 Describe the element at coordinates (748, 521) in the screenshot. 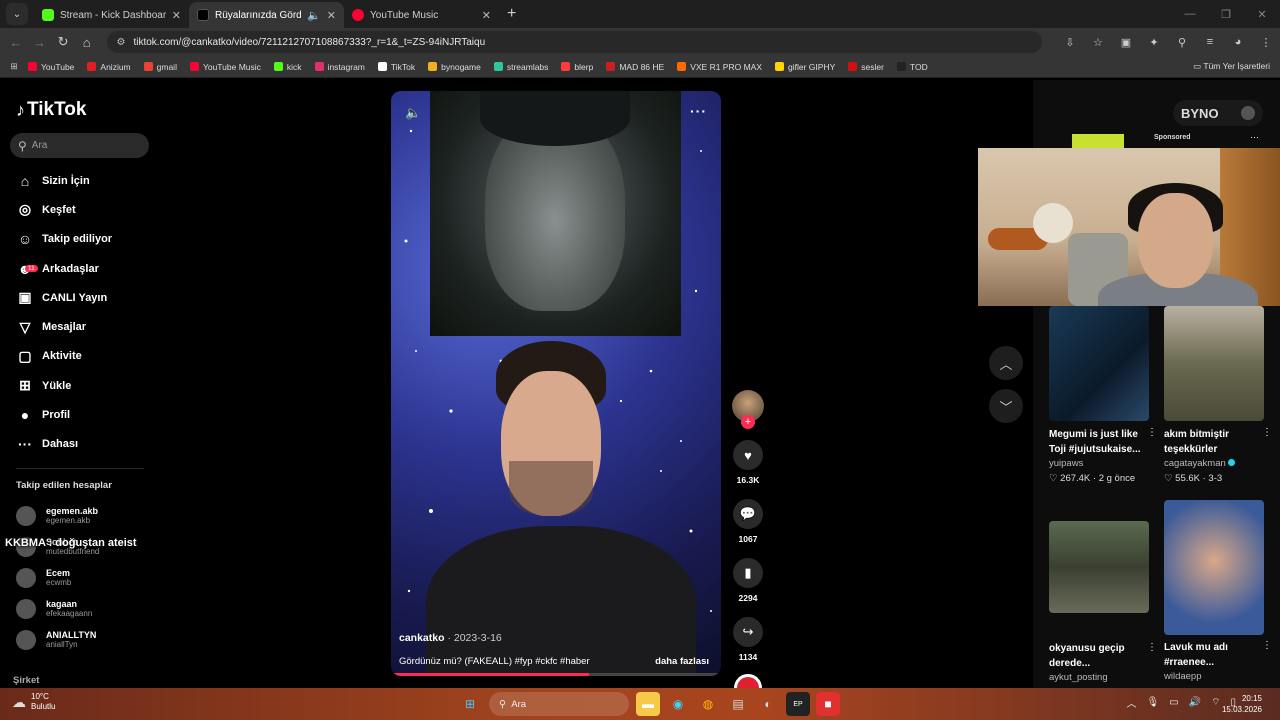

I see `comment-action: 💬 1067` at that location.